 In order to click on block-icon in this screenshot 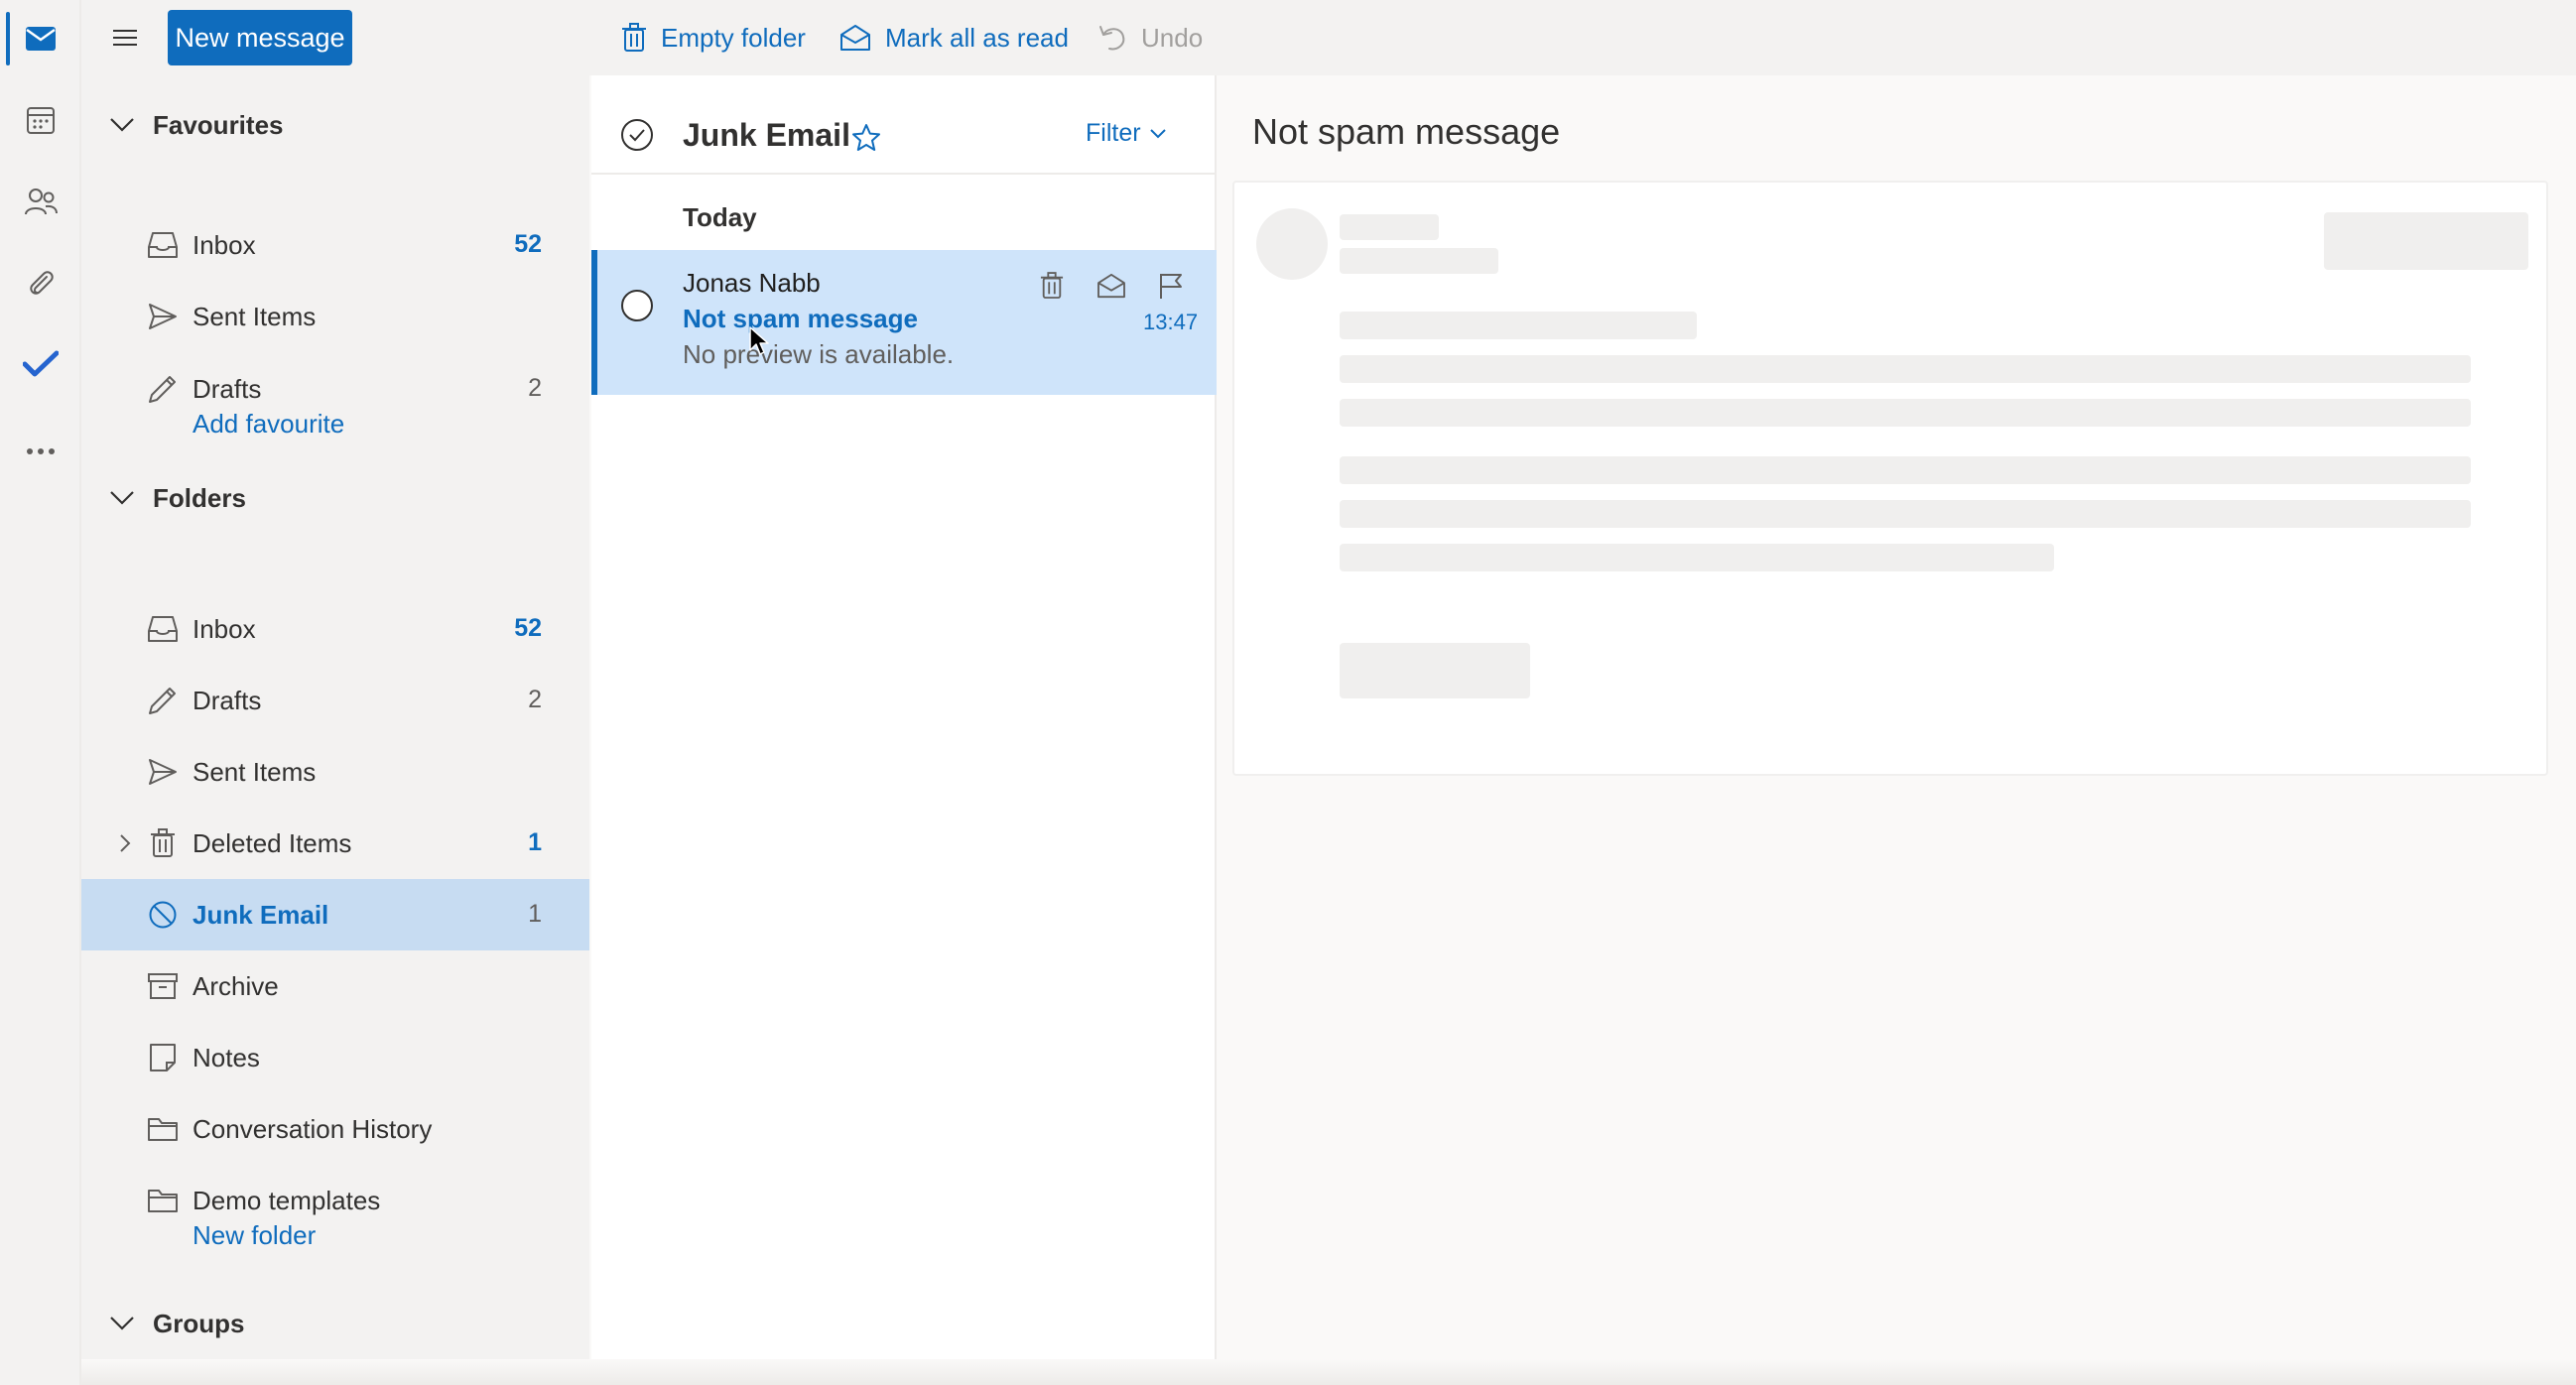, I will do `click(163, 915)`.